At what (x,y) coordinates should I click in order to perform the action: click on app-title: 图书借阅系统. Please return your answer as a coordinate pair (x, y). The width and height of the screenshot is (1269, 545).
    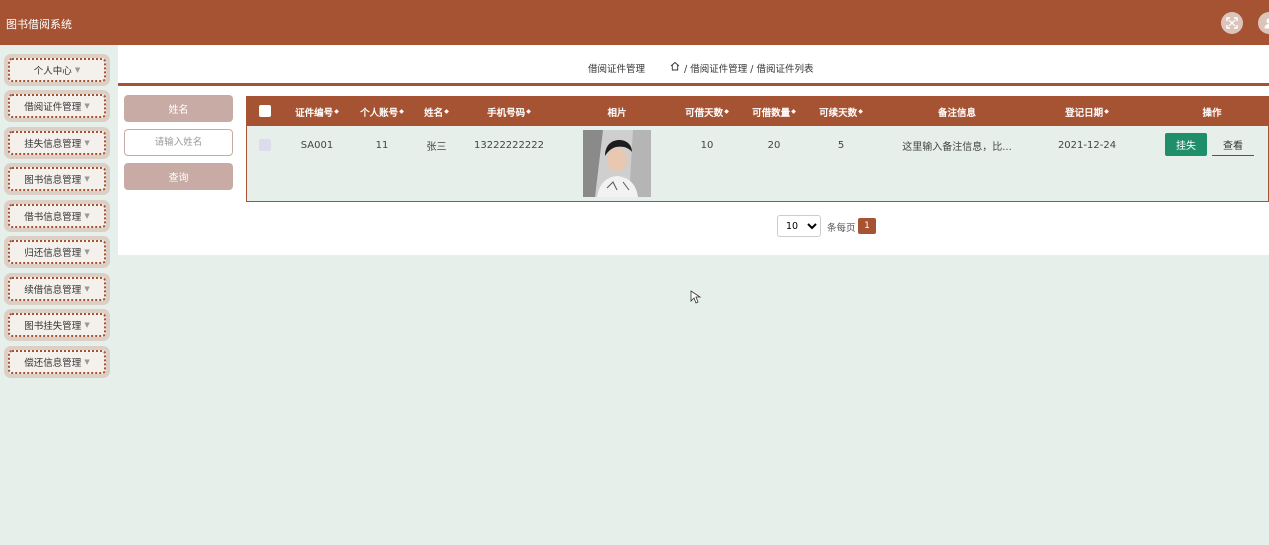
    Looking at the image, I should click on (39, 24).